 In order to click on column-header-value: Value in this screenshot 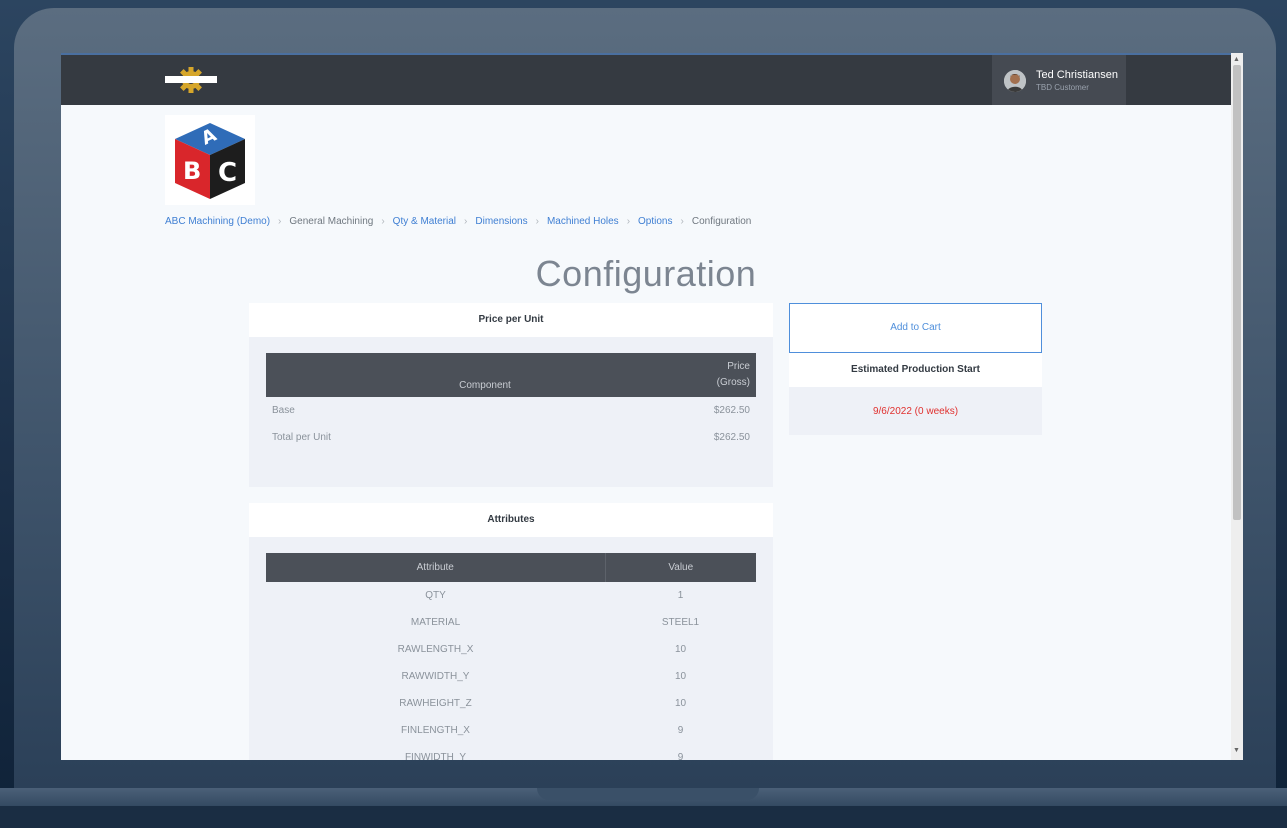, I will do `click(680, 567)`.